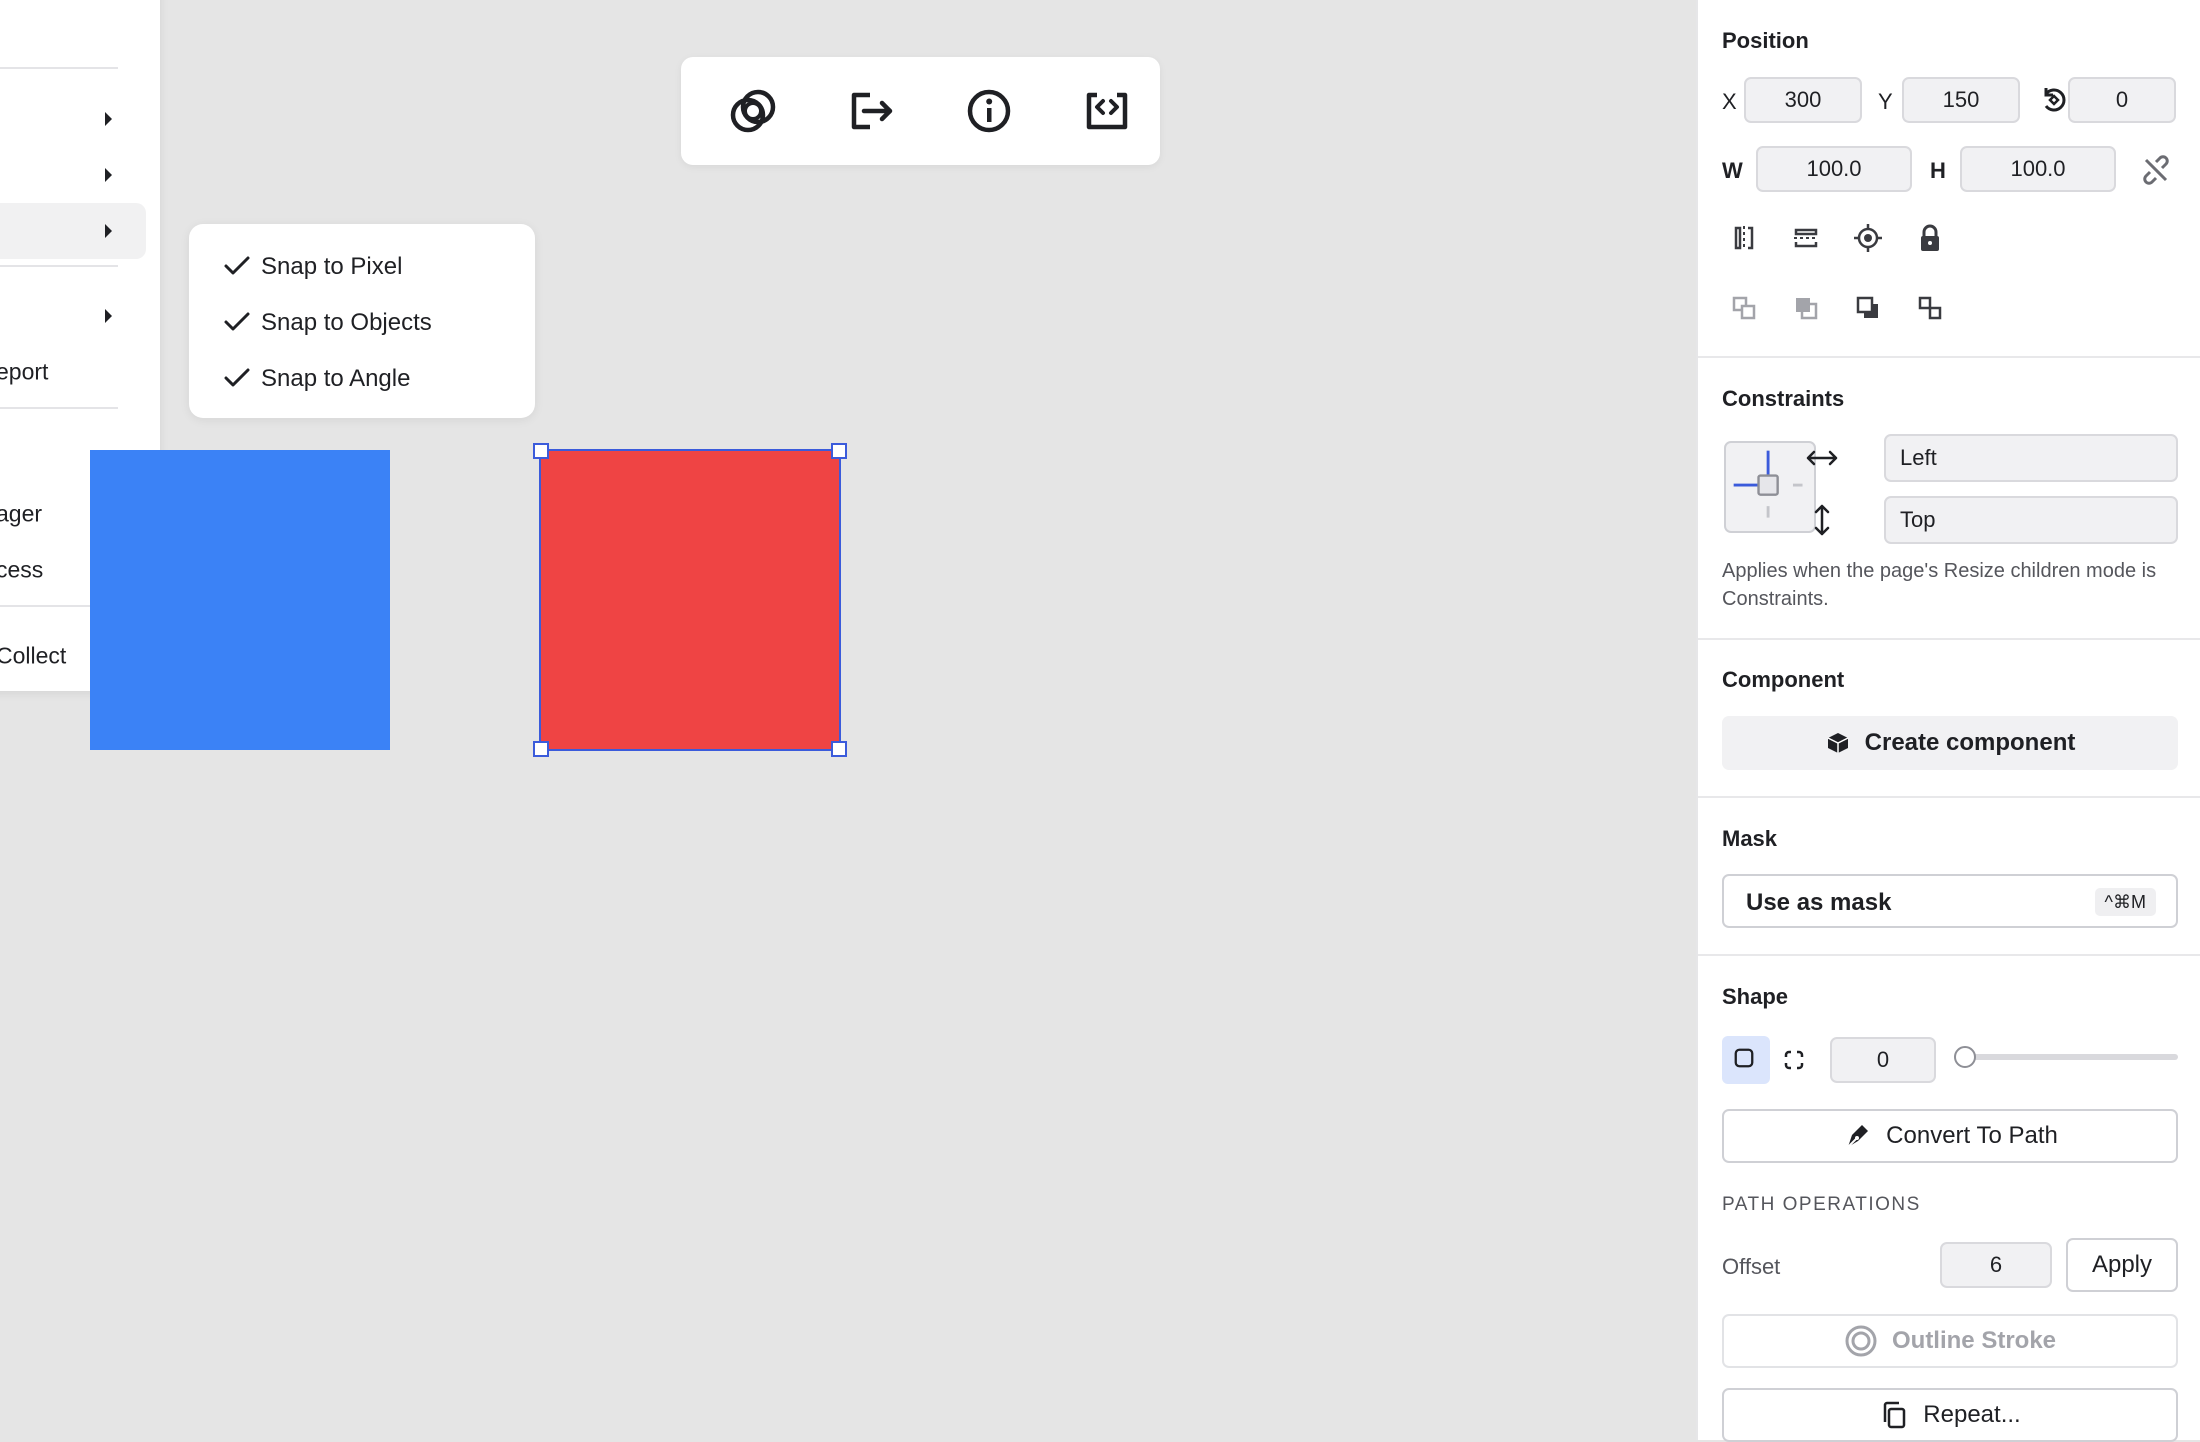 The image size is (2200, 1442). What do you see at coordinates (1961, 100) in the screenshot?
I see `y-input: 150` at bounding box center [1961, 100].